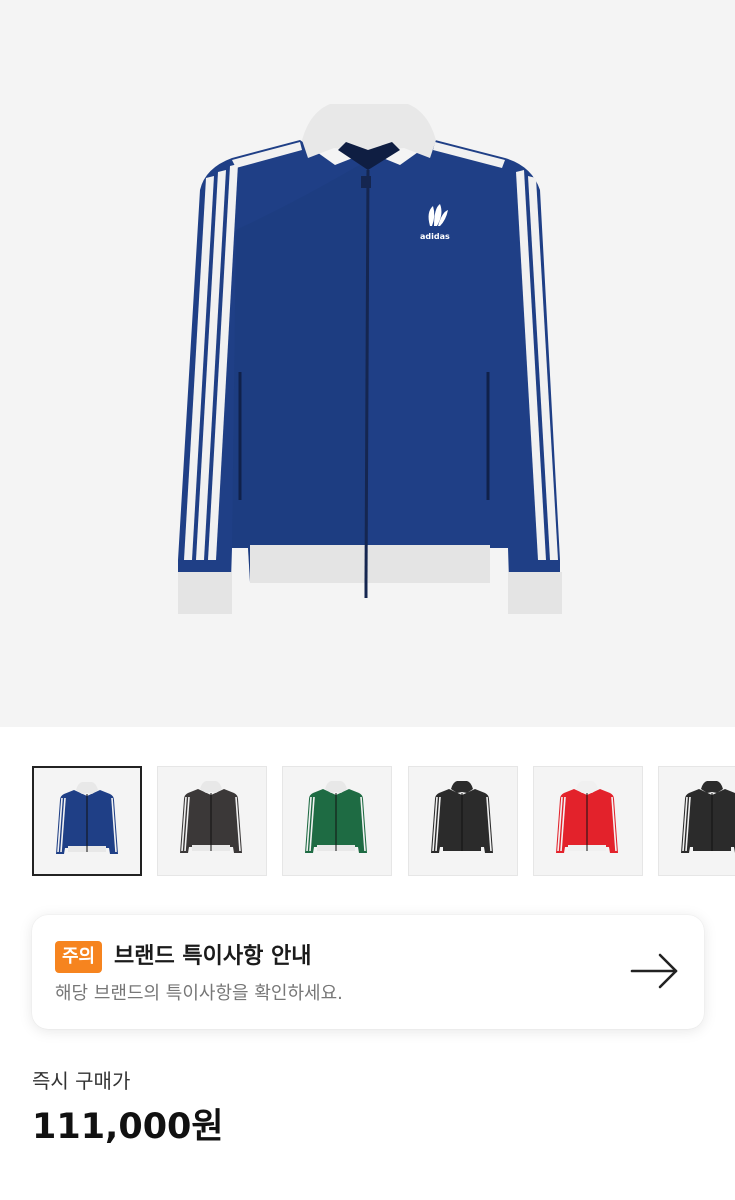  I want to click on thumbnail-strip, so click(367, 821).